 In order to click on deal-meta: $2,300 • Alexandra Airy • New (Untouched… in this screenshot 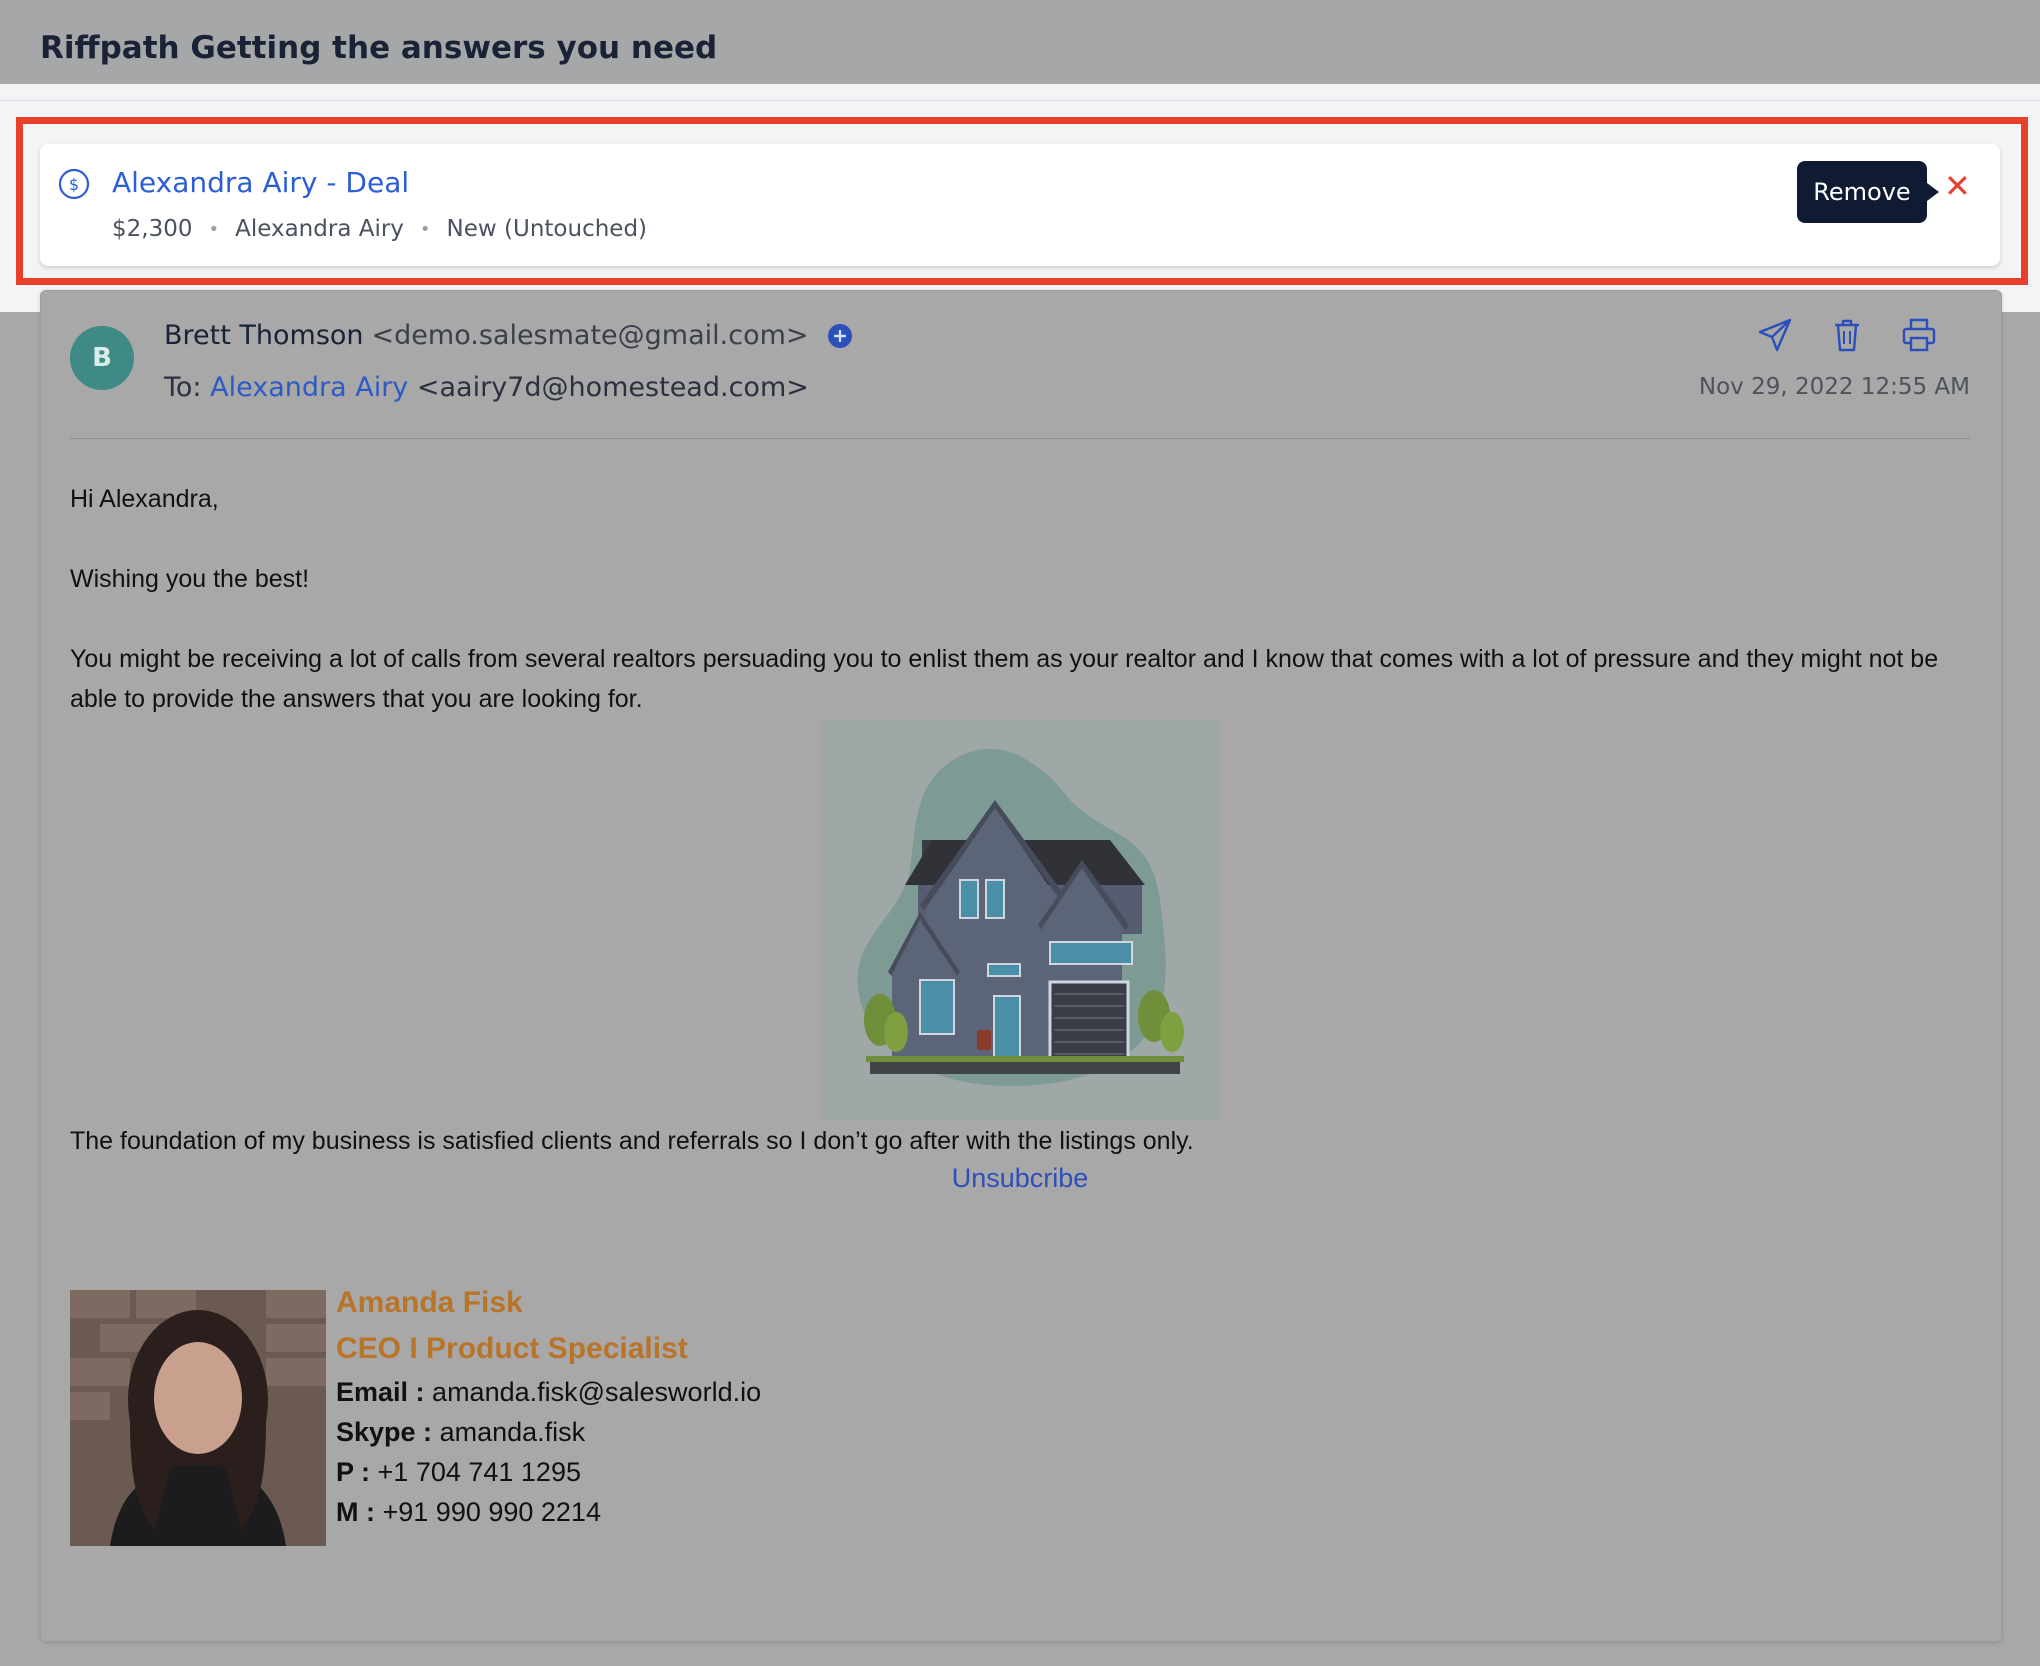, I will do `click(379, 229)`.